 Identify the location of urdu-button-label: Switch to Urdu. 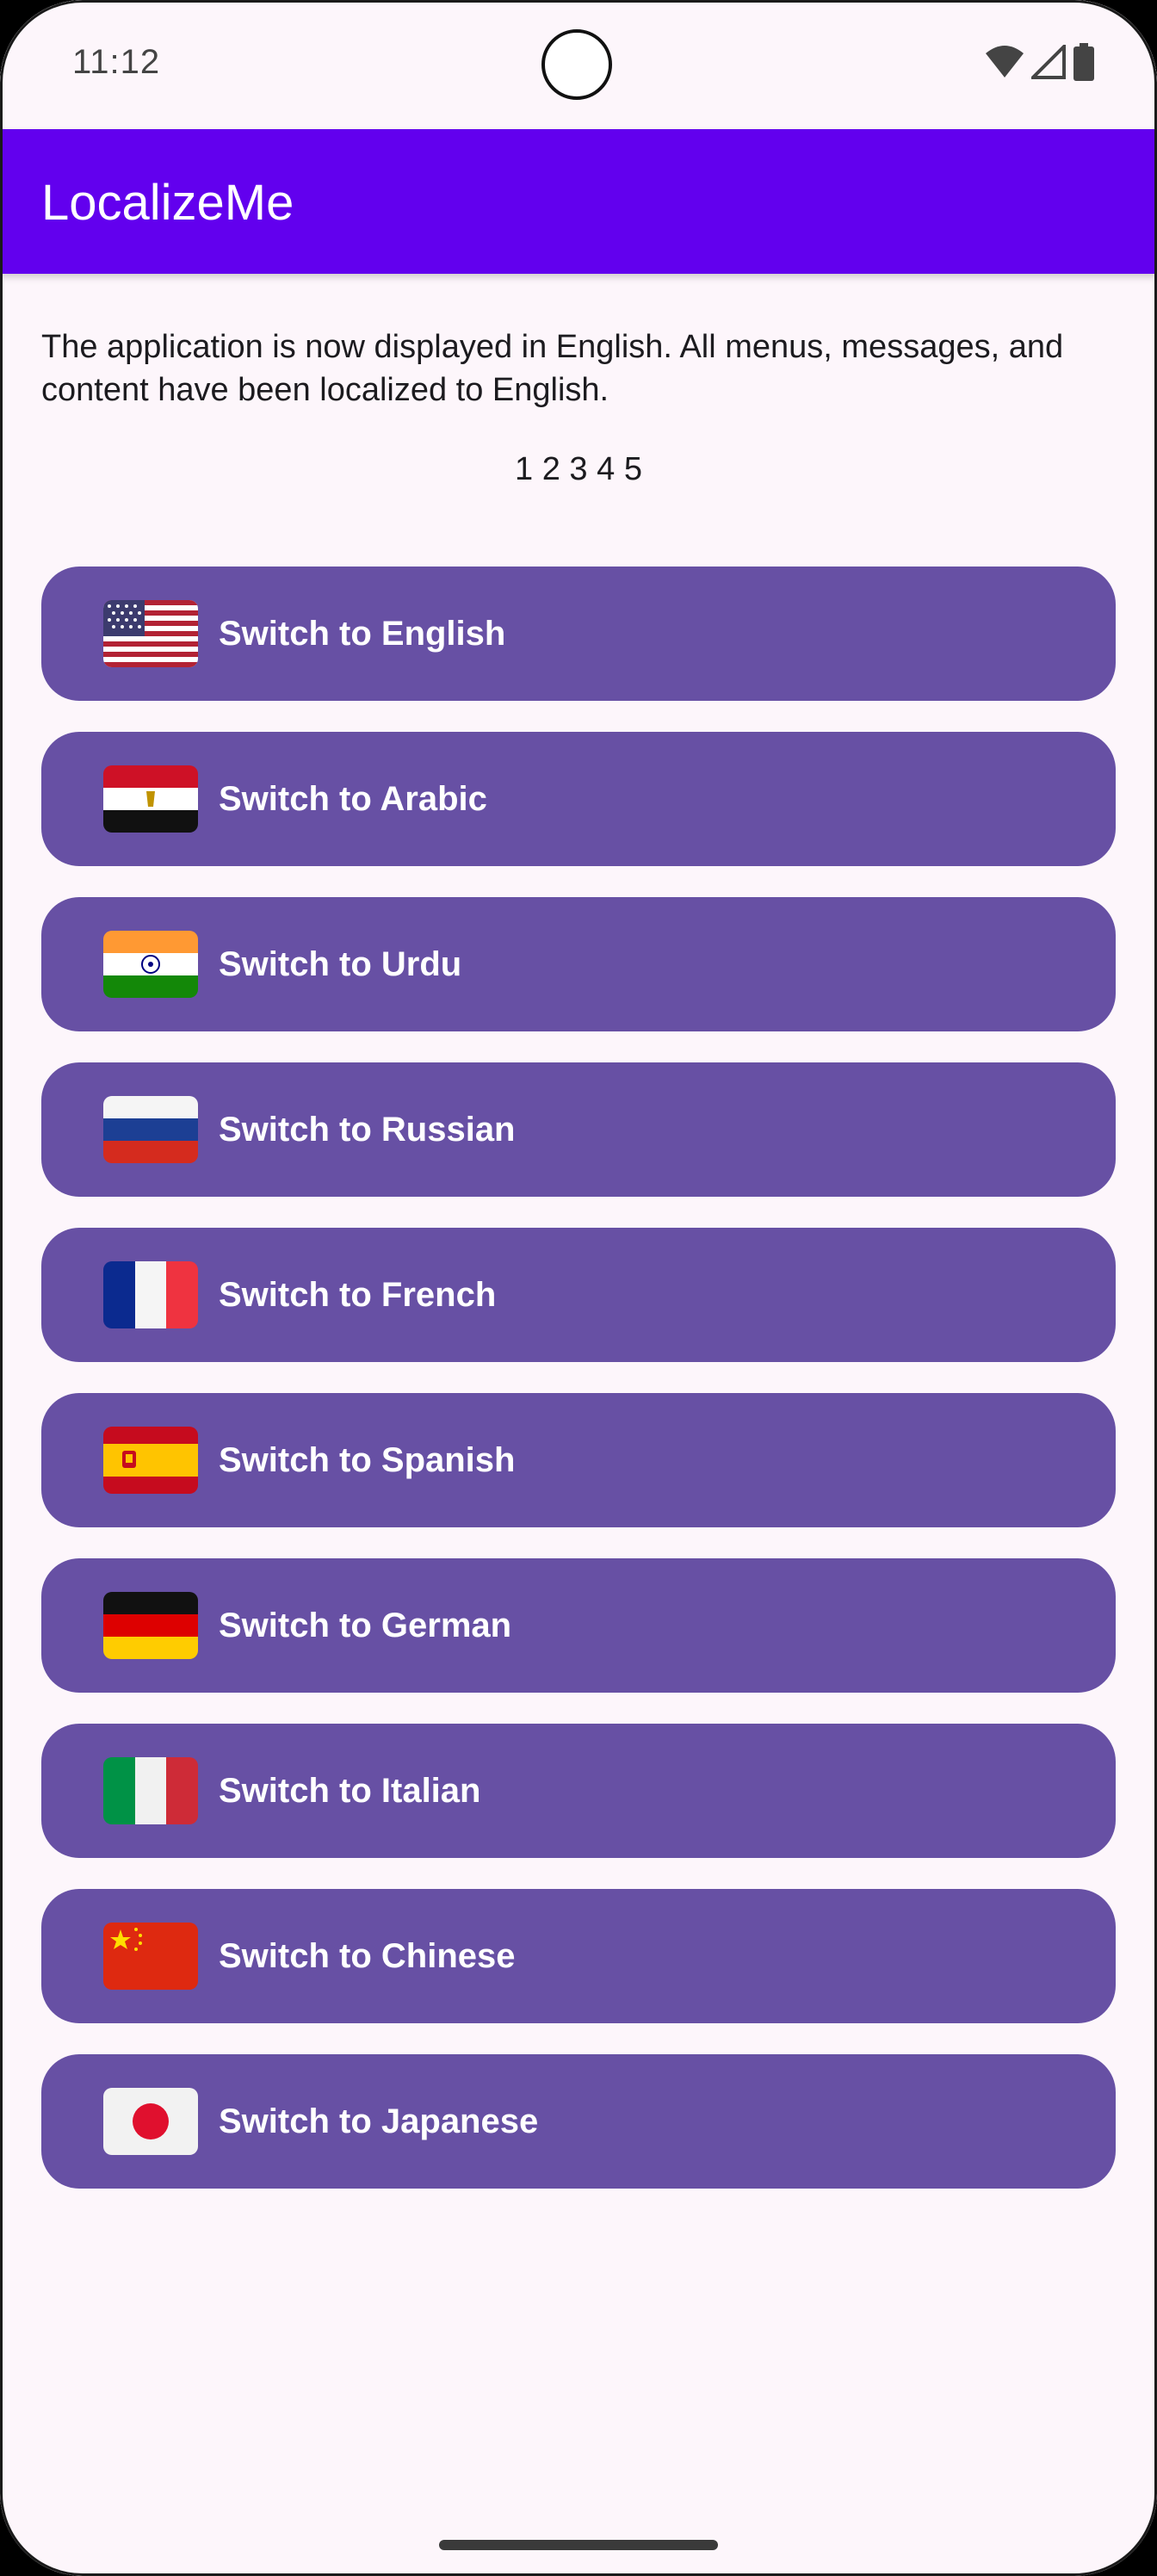
(340, 964).